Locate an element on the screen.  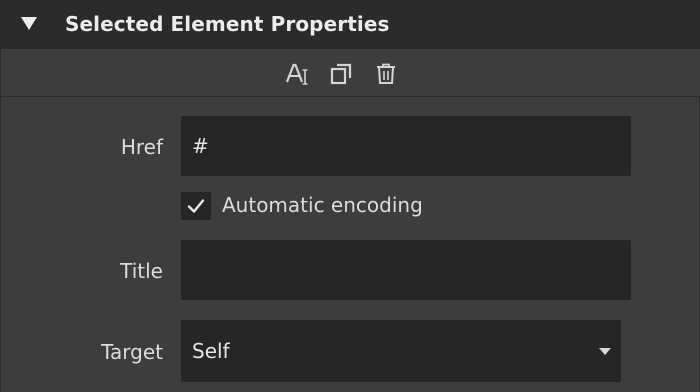
automatic-encoding-checkbox is located at coordinates (196, 206).